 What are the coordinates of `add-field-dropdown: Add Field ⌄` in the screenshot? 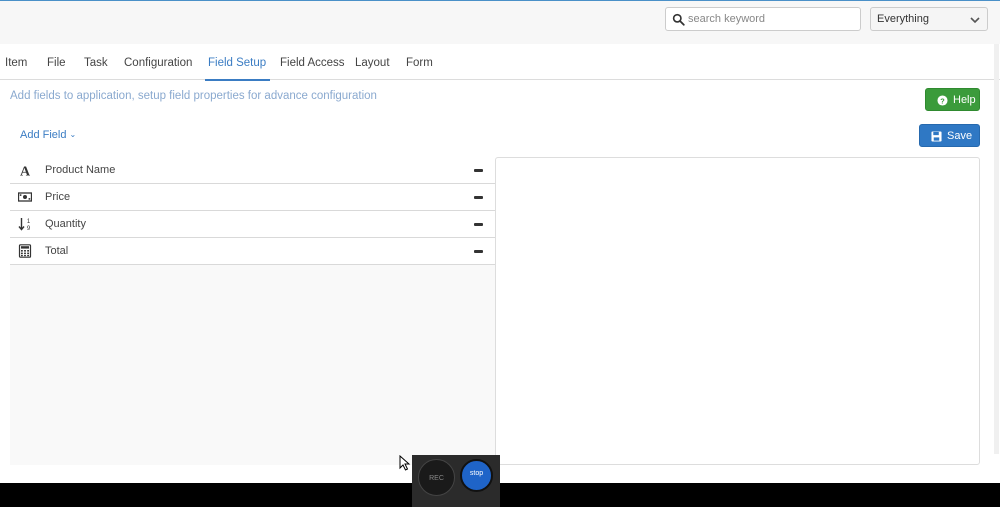 It's located at (48, 135).